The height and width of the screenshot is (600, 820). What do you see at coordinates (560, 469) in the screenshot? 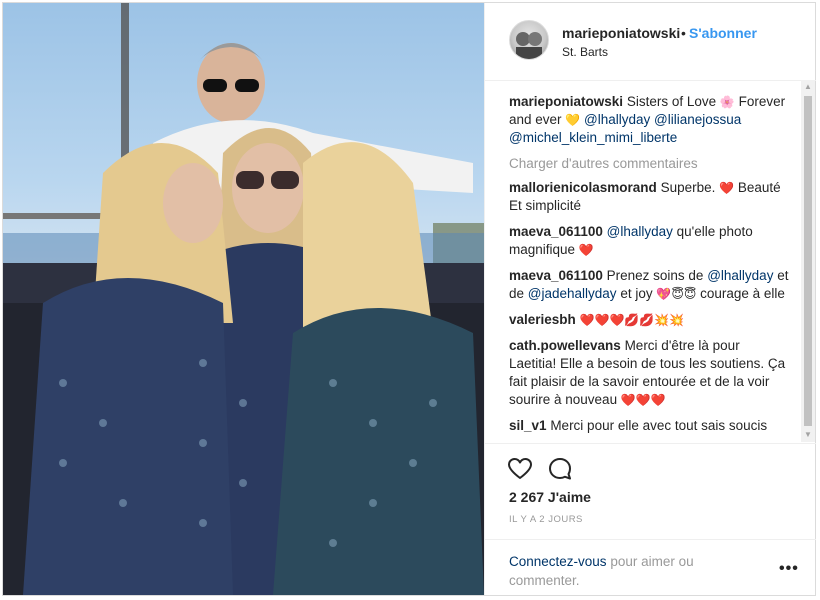
I see `comment-bubble-icon` at bounding box center [560, 469].